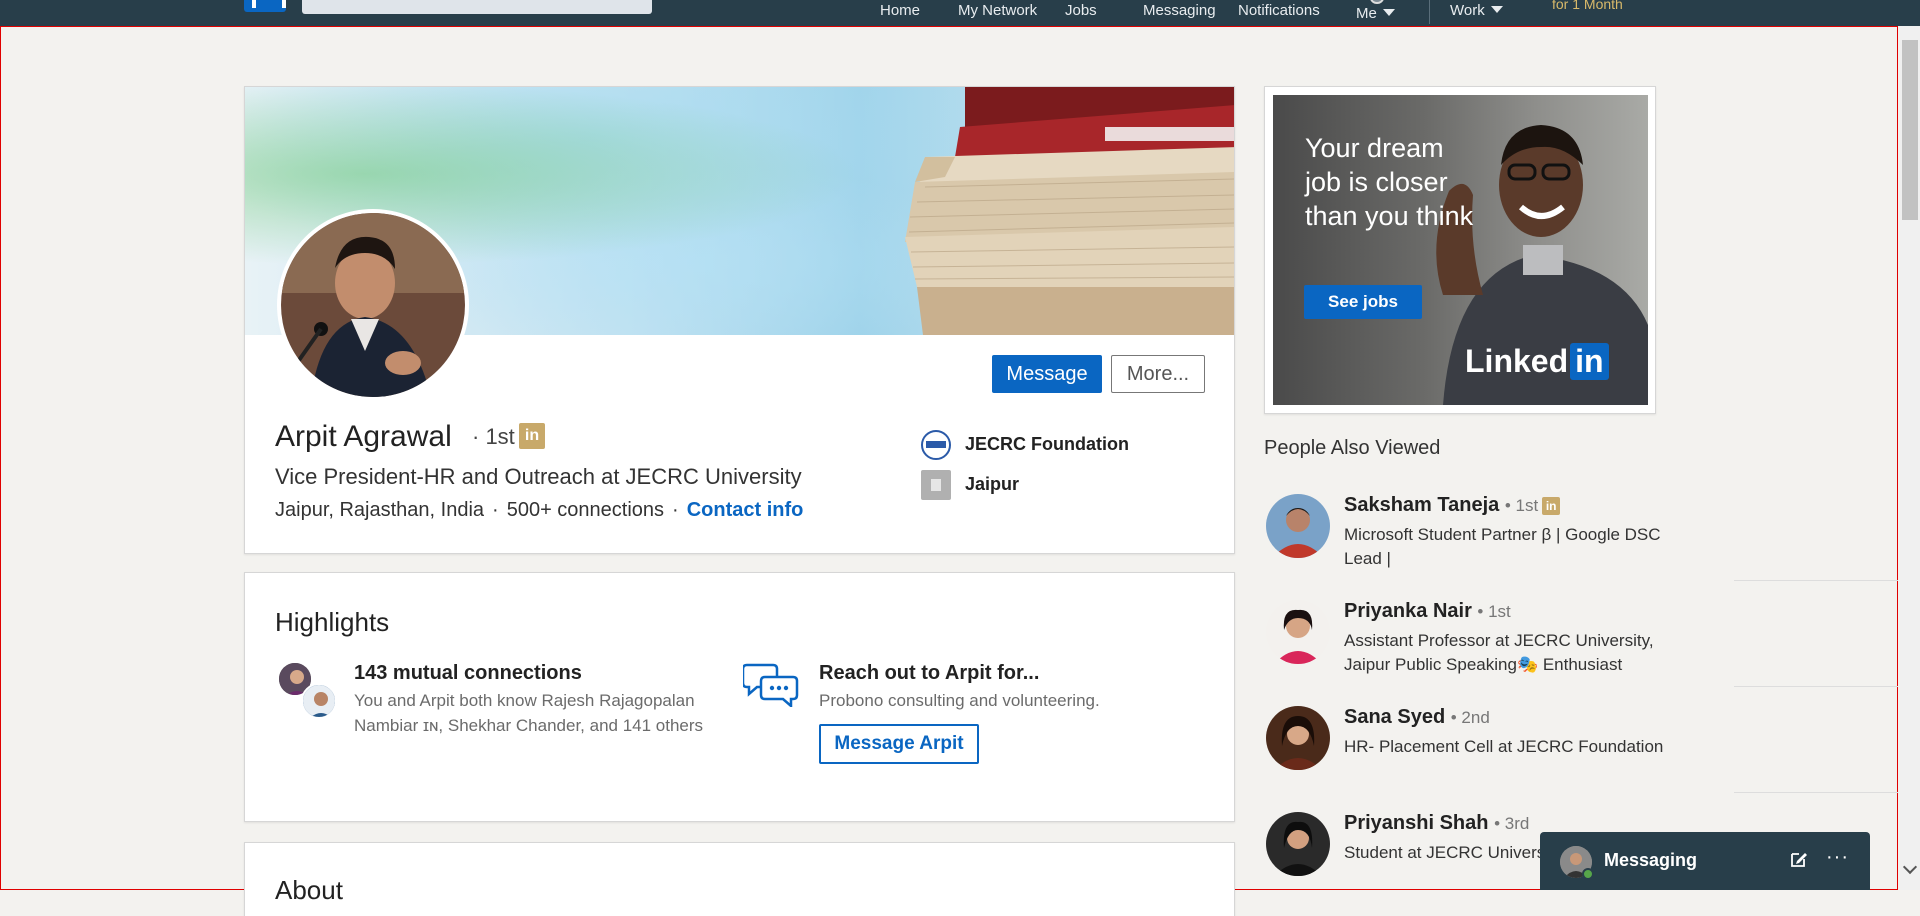 Image resolution: width=1920 pixels, height=916 pixels. I want to click on messaging-bar: Messaging ···, so click(1705, 861).